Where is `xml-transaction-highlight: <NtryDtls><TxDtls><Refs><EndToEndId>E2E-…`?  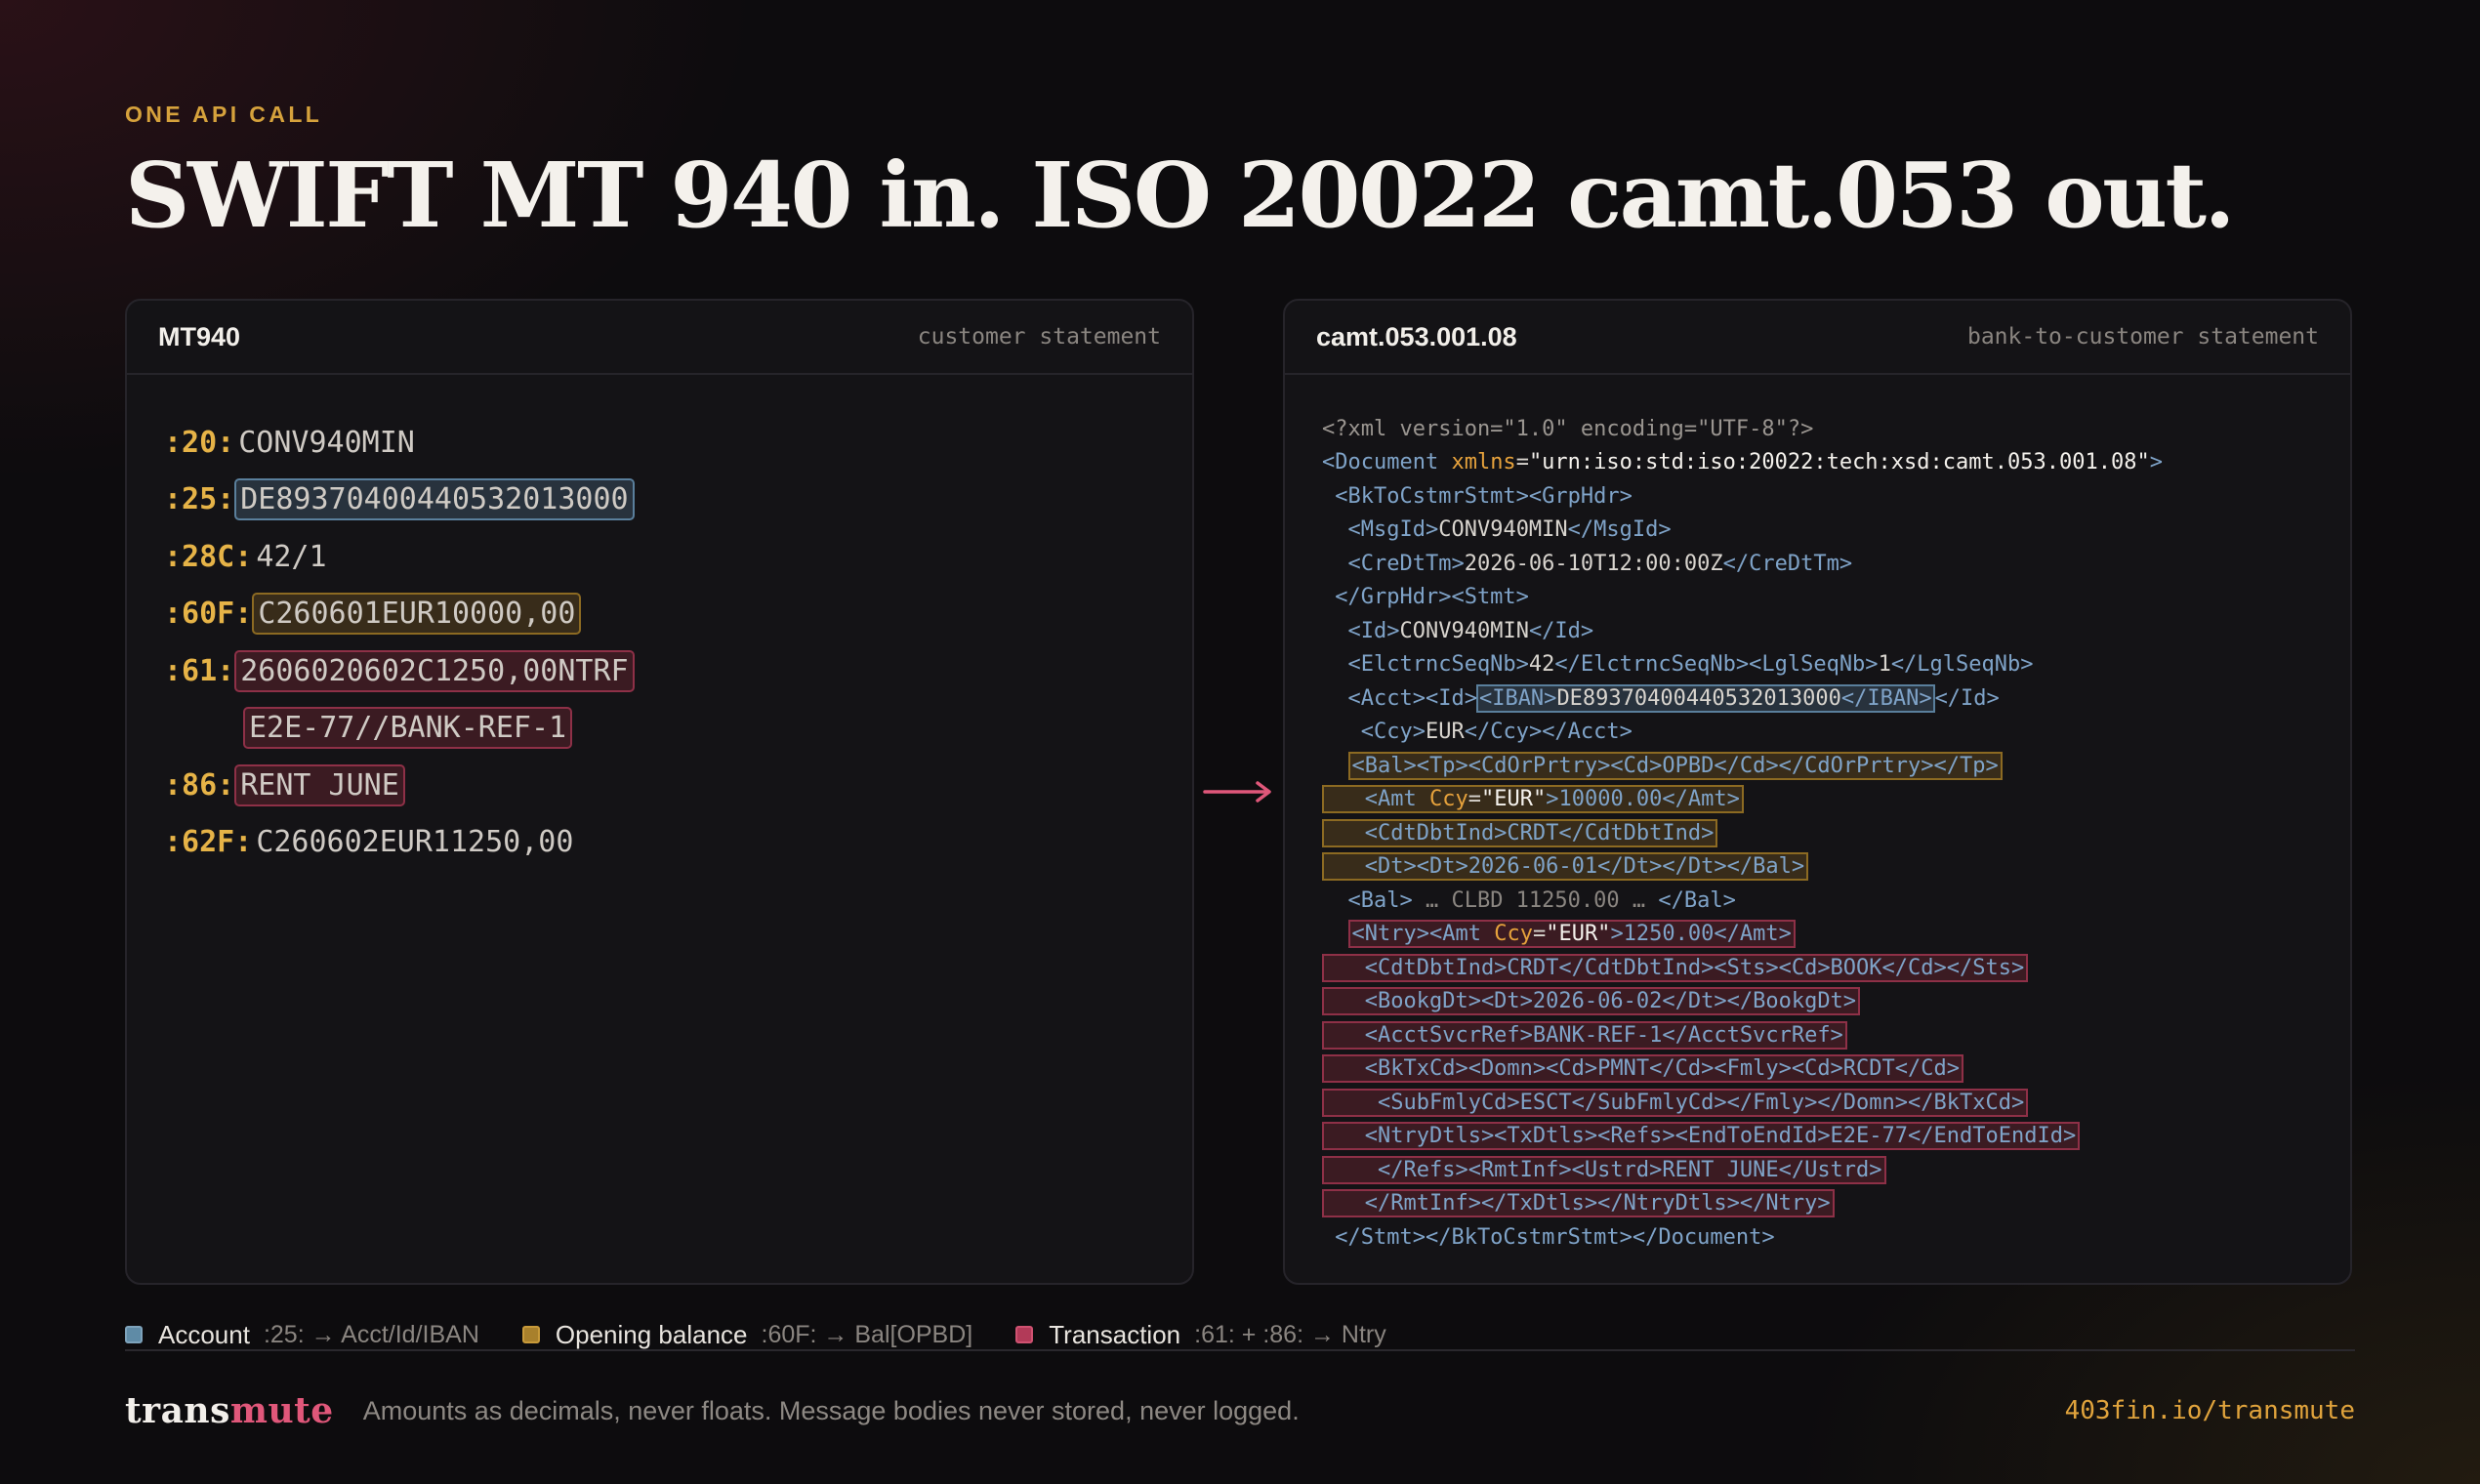 xml-transaction-highlight: <NtryDtls><TxDtls><Refs><EndToEndId>E2E-… is located at coordinates (1701, 1137).